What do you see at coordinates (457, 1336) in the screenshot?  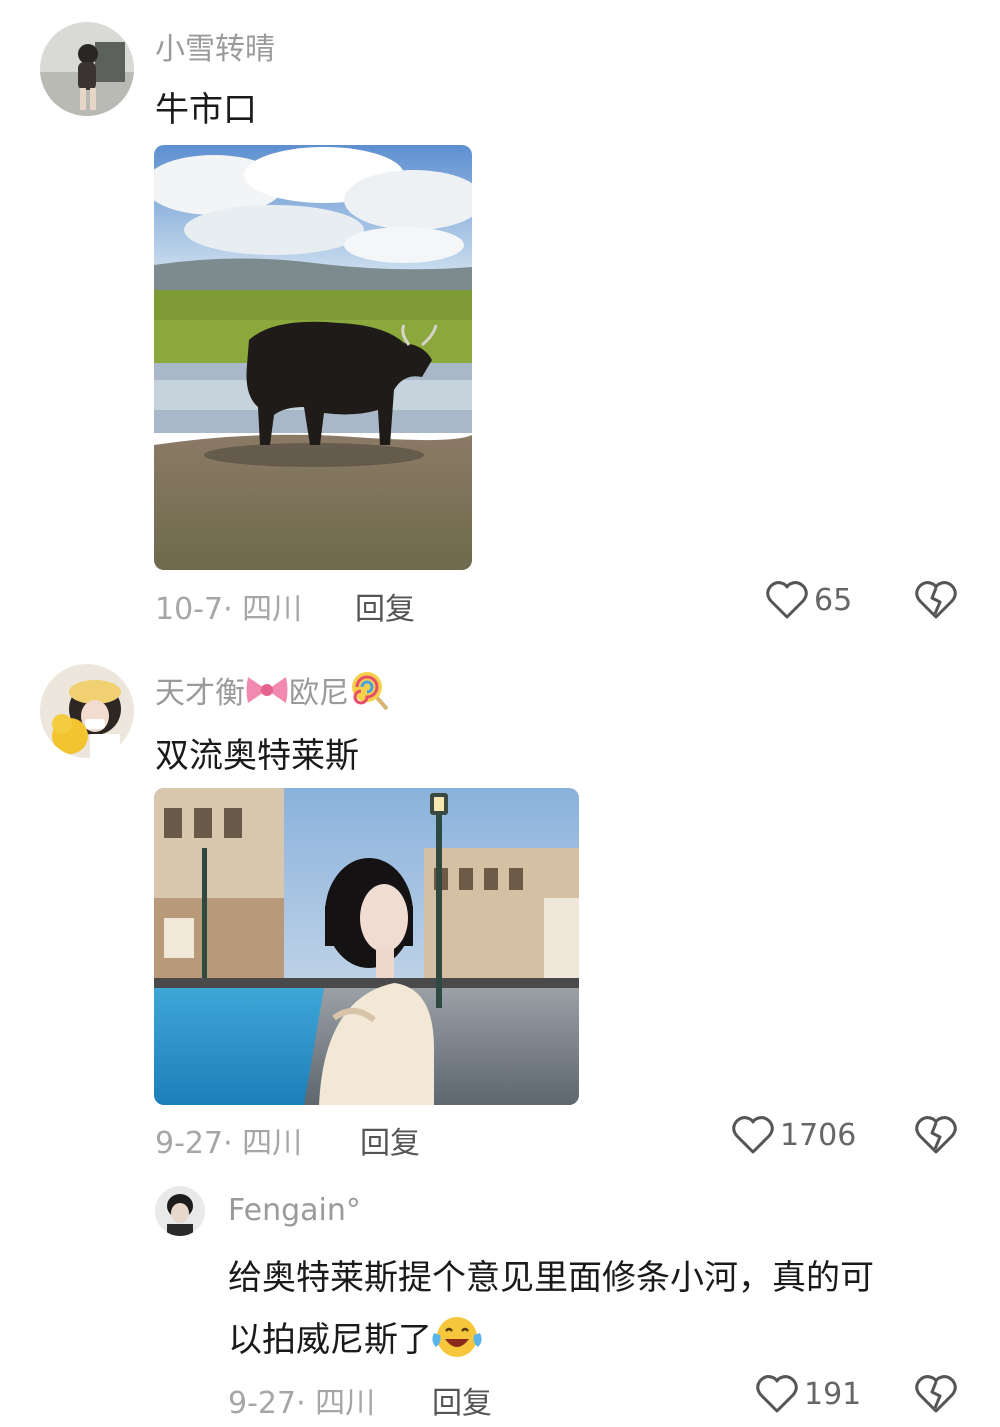 I see `laughing-crying-emoji` at bounding box center [457, 1336].